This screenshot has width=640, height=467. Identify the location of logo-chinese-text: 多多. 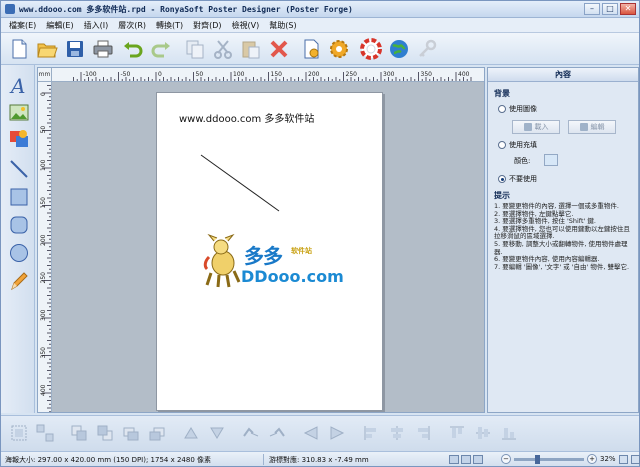
(263, 254).